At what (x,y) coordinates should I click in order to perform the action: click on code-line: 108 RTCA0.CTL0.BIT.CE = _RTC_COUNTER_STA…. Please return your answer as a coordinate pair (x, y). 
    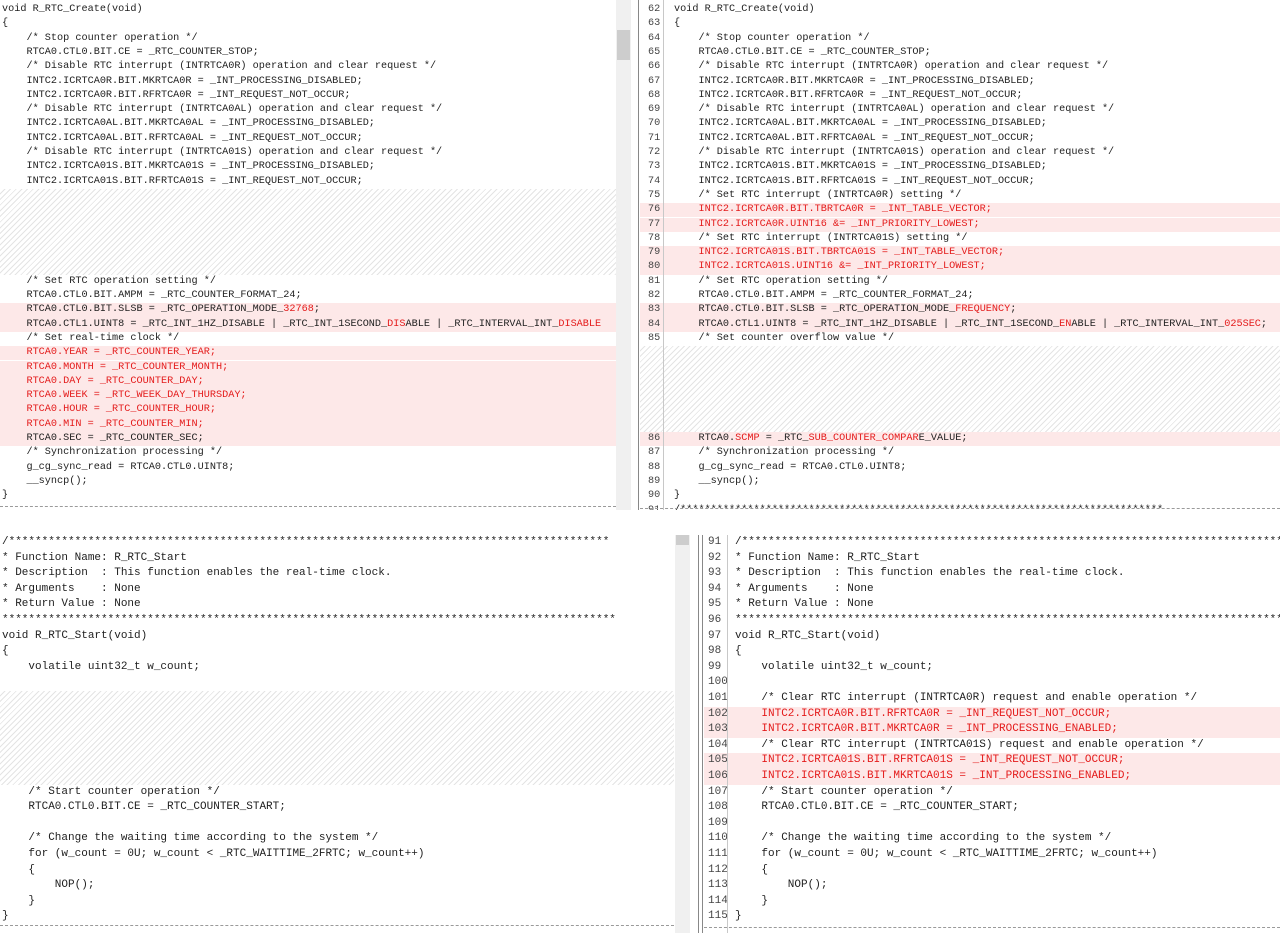
    Looking at the image, I should click on (992, 808).